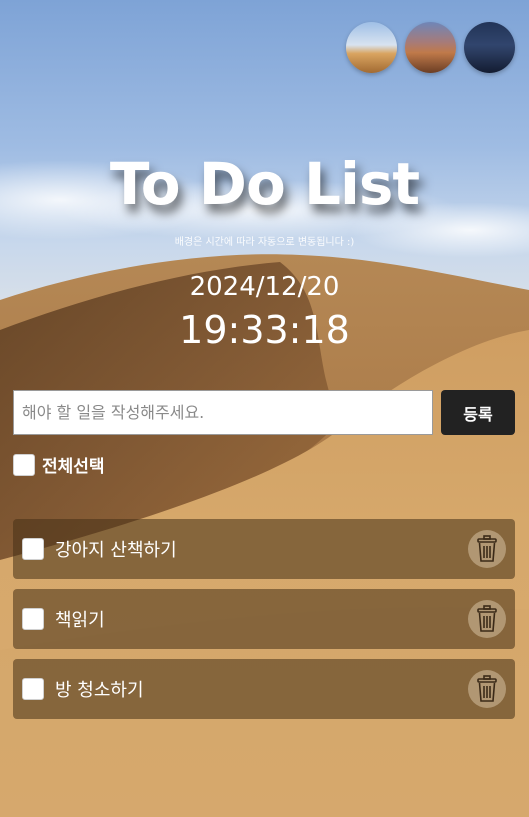  What do you see at coordinates (80, 620) in the screenshot?
I see `todo-text: 책읽기` at bounding box center [80, 620].